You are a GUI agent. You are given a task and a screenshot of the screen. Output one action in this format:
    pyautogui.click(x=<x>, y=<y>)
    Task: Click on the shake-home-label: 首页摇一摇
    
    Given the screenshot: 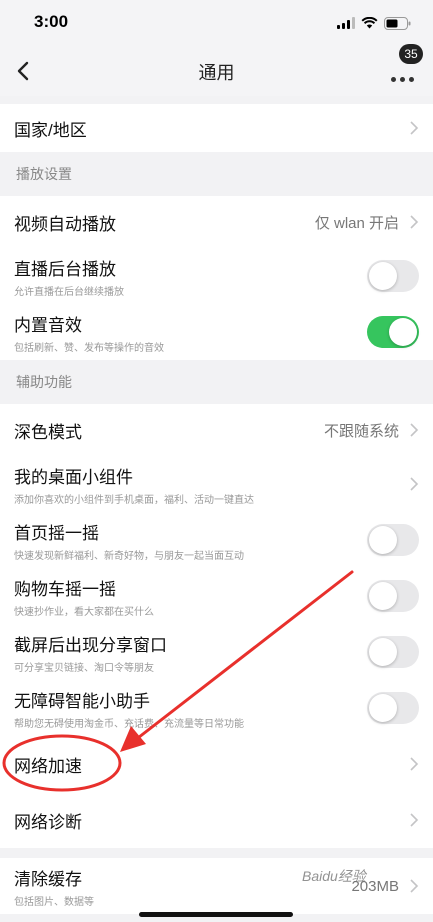 What is the action you would take?
    pyautogui.click(x=56, y=533)
    